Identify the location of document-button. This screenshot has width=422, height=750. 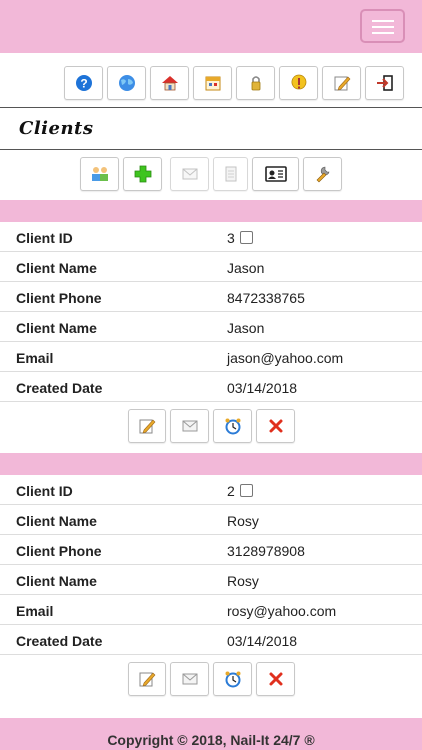
(230, 174).